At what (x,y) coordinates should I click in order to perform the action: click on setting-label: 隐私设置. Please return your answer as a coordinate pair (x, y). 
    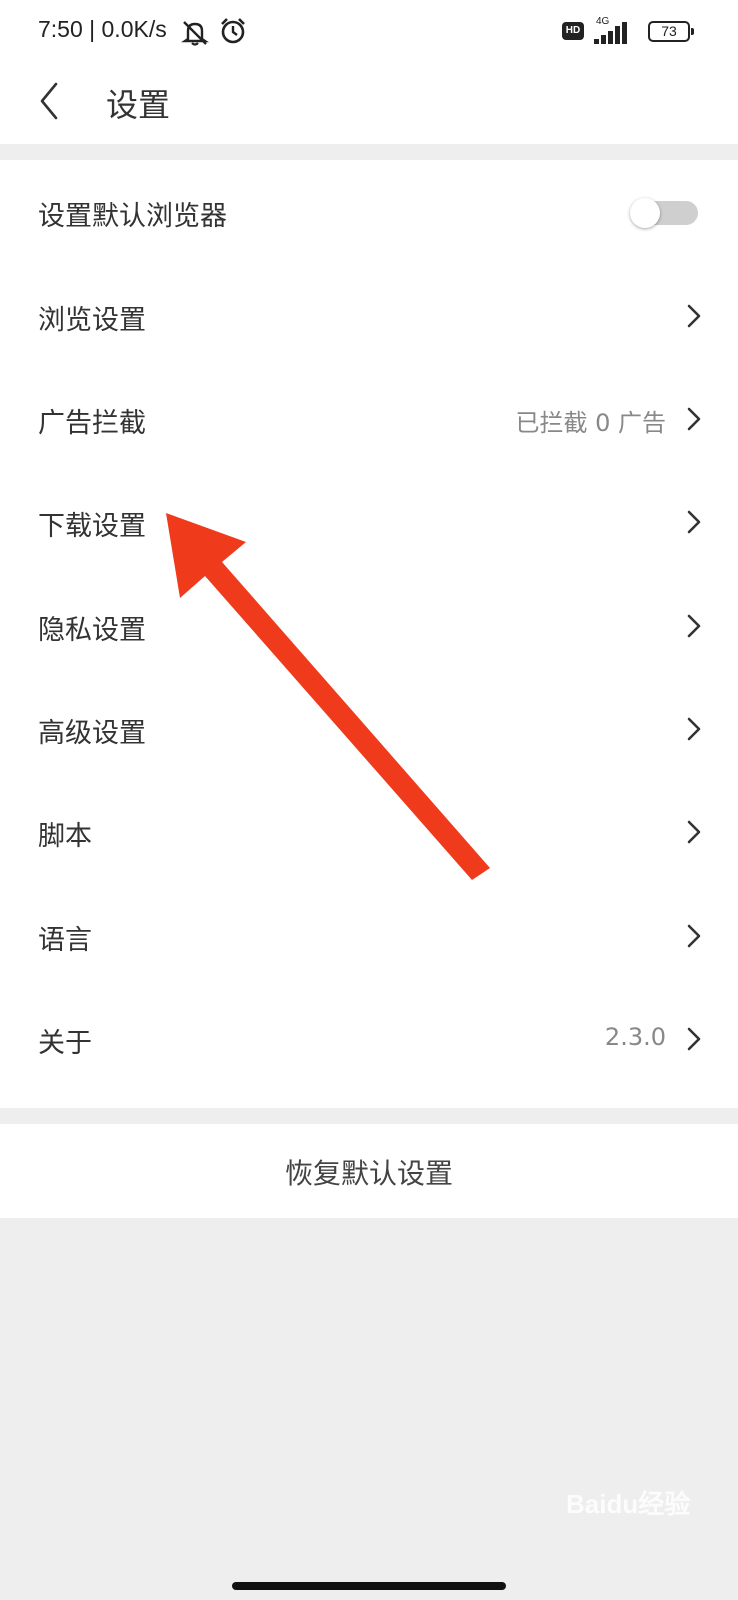
    Looking at the image, I should click on (92, 630).